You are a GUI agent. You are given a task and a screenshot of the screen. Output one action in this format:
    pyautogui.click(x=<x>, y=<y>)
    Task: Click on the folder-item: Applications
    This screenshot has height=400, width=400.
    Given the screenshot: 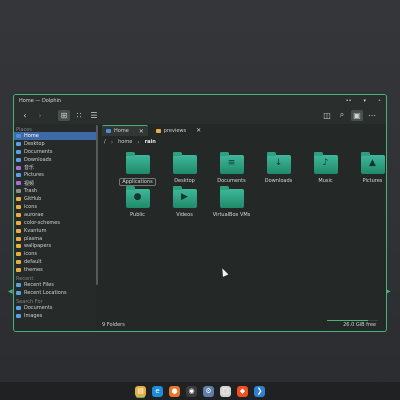 What is the action you would take?
    pyautogui.click(x=137, y=169)
    